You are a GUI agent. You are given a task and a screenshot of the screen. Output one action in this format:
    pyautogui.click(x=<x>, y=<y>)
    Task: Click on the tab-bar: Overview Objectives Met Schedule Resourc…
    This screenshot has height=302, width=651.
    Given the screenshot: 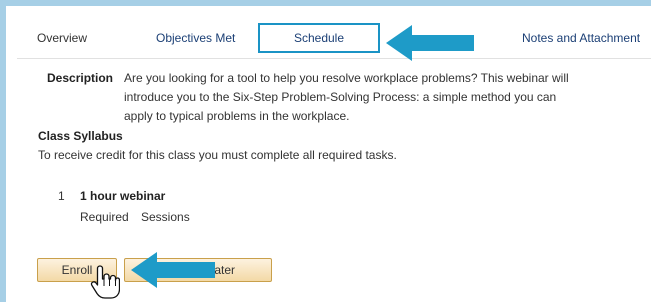 What is the action you would take?
    pyautogui.click(x=325, y=38)
    